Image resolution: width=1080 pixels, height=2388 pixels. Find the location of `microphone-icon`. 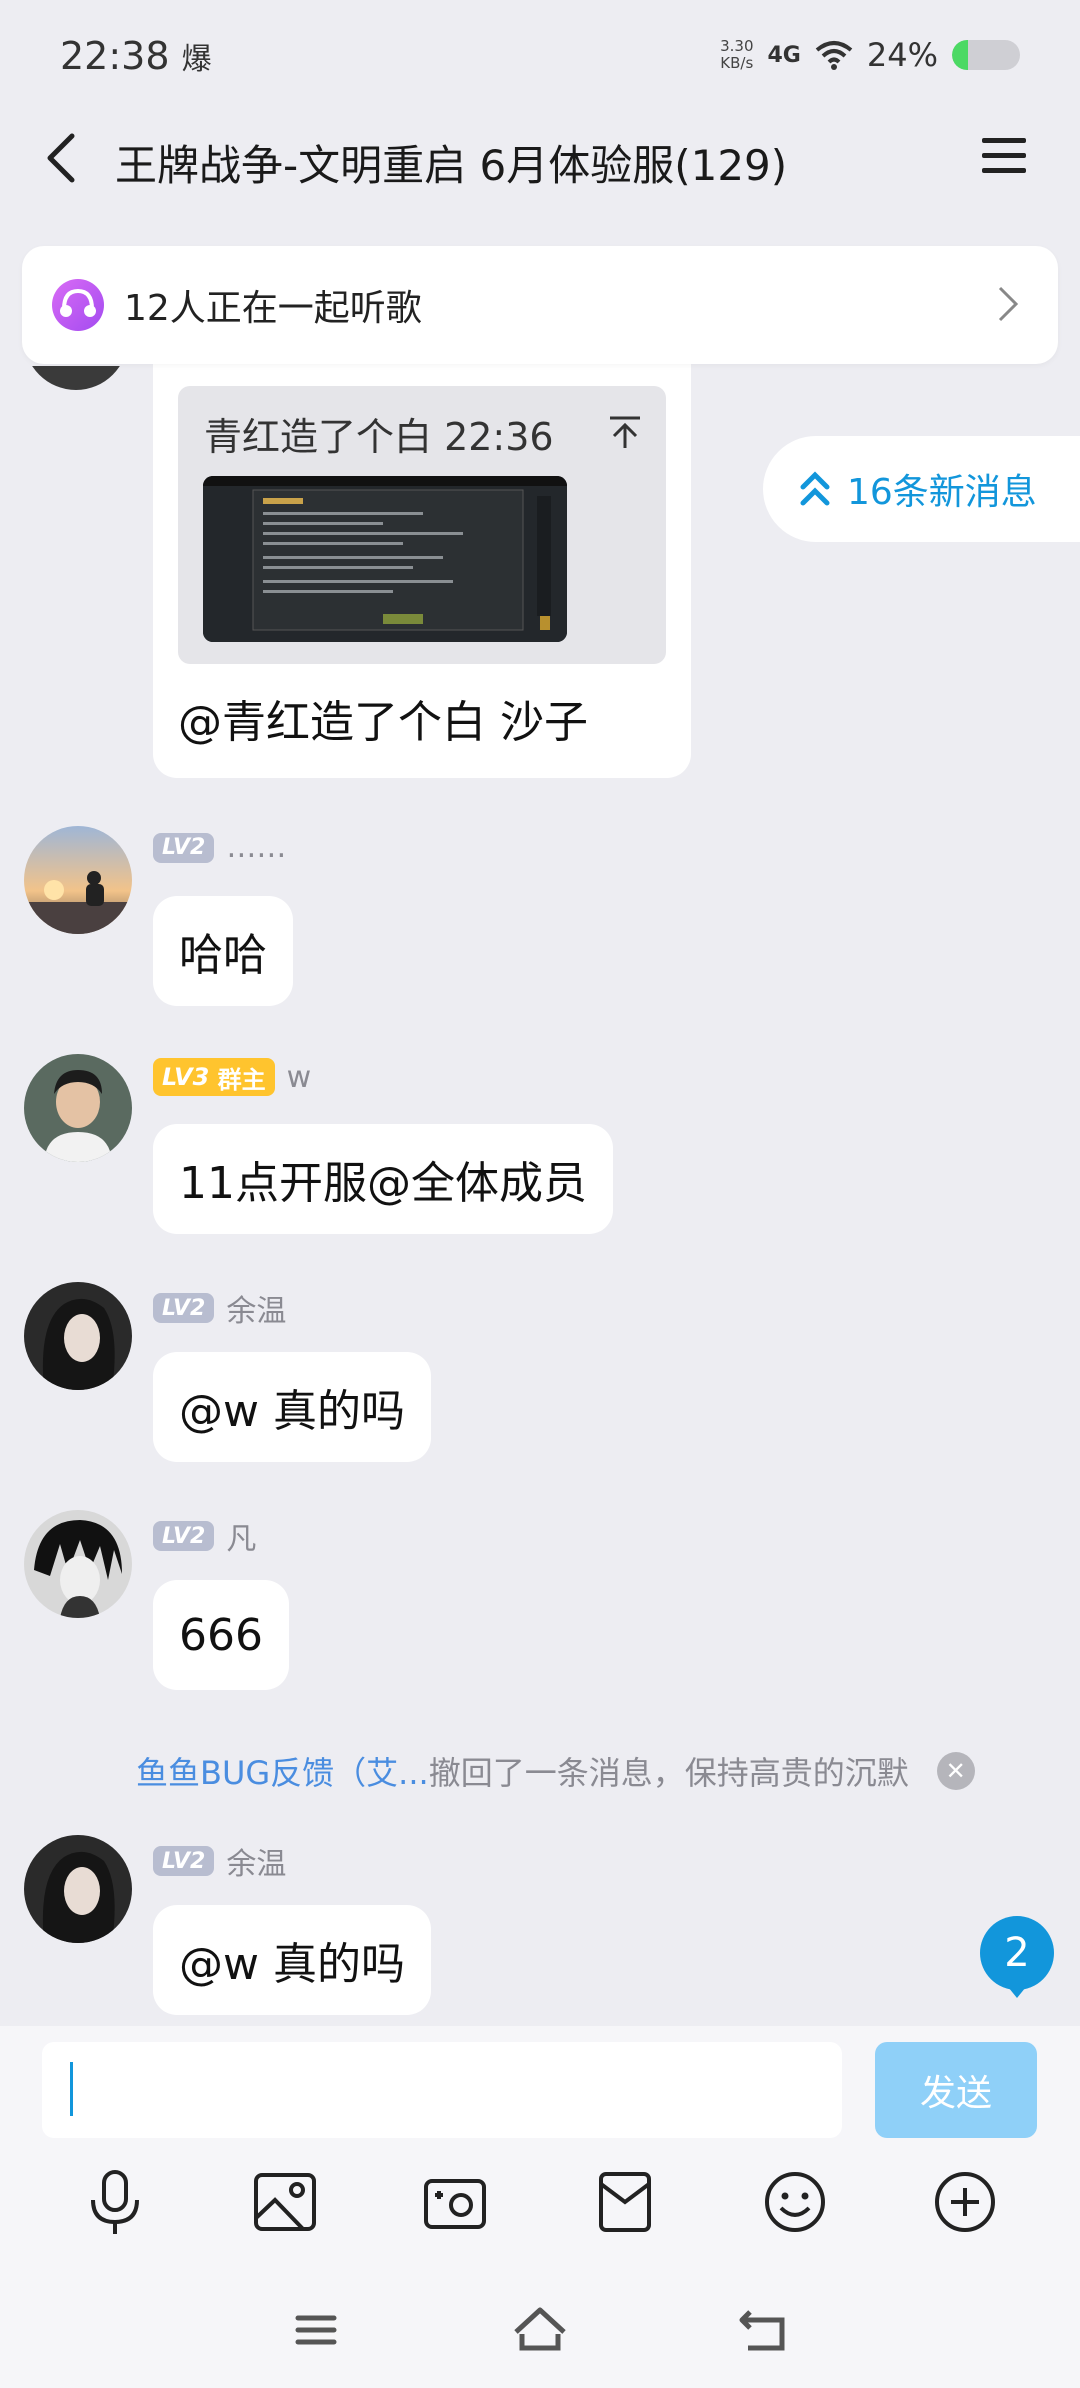

microphone-icon is located at coordinates (115, 2202).